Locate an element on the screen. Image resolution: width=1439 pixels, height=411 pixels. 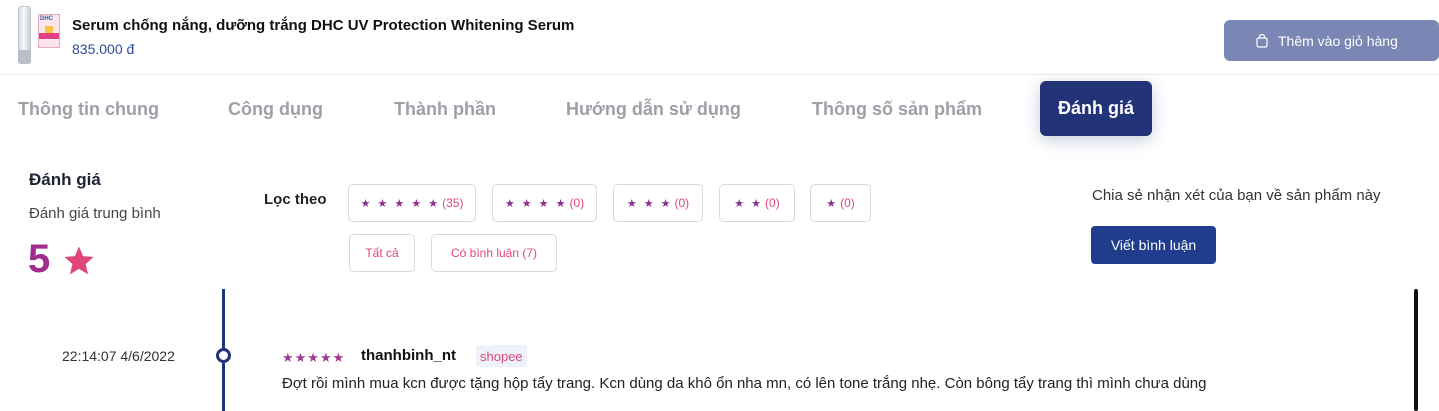
product-box-image: DHC is located at coordinates (49, 31).